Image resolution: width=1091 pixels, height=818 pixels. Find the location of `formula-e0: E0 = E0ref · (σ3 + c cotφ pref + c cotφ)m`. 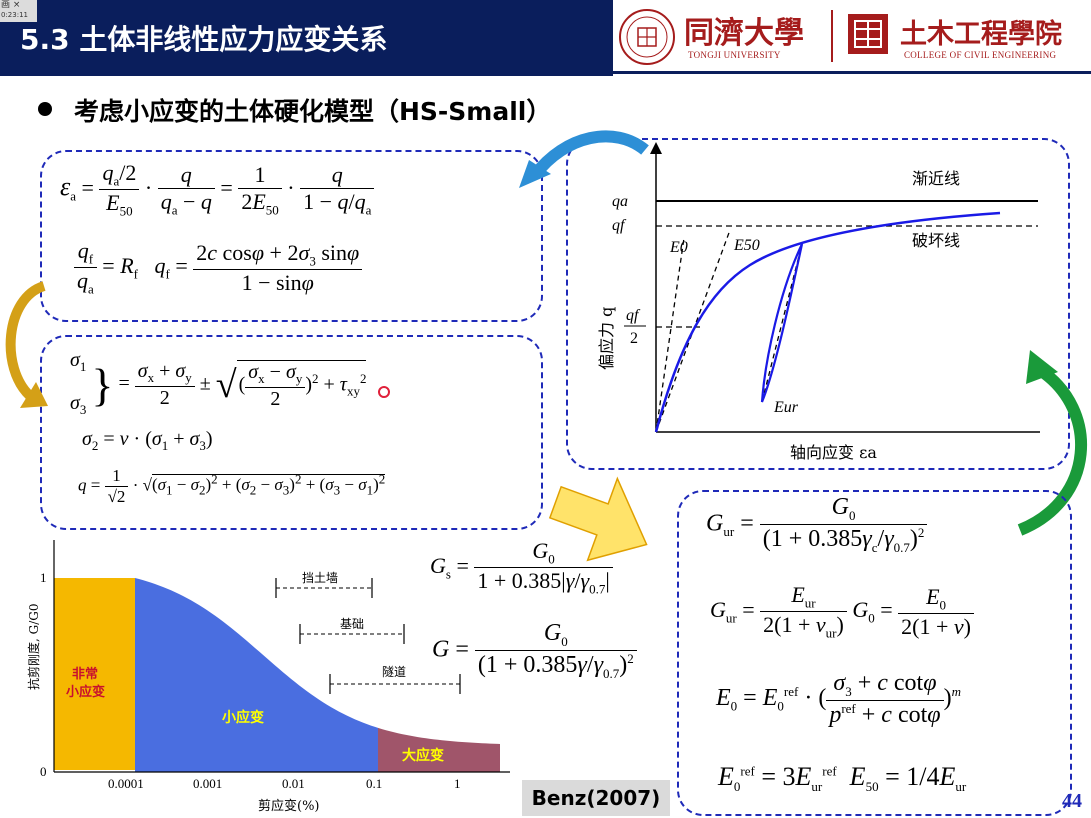

formula-e0: E0 = E0ref · (σ3 + c cotφ pref + c cotφ)m is located at coordinates (838, 699).